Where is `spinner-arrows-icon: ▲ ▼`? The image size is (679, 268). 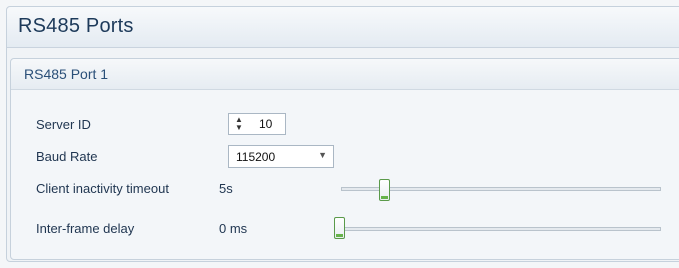 spinner-arrows-icon: ▲ ▼ is located at coordinates (239, 124).